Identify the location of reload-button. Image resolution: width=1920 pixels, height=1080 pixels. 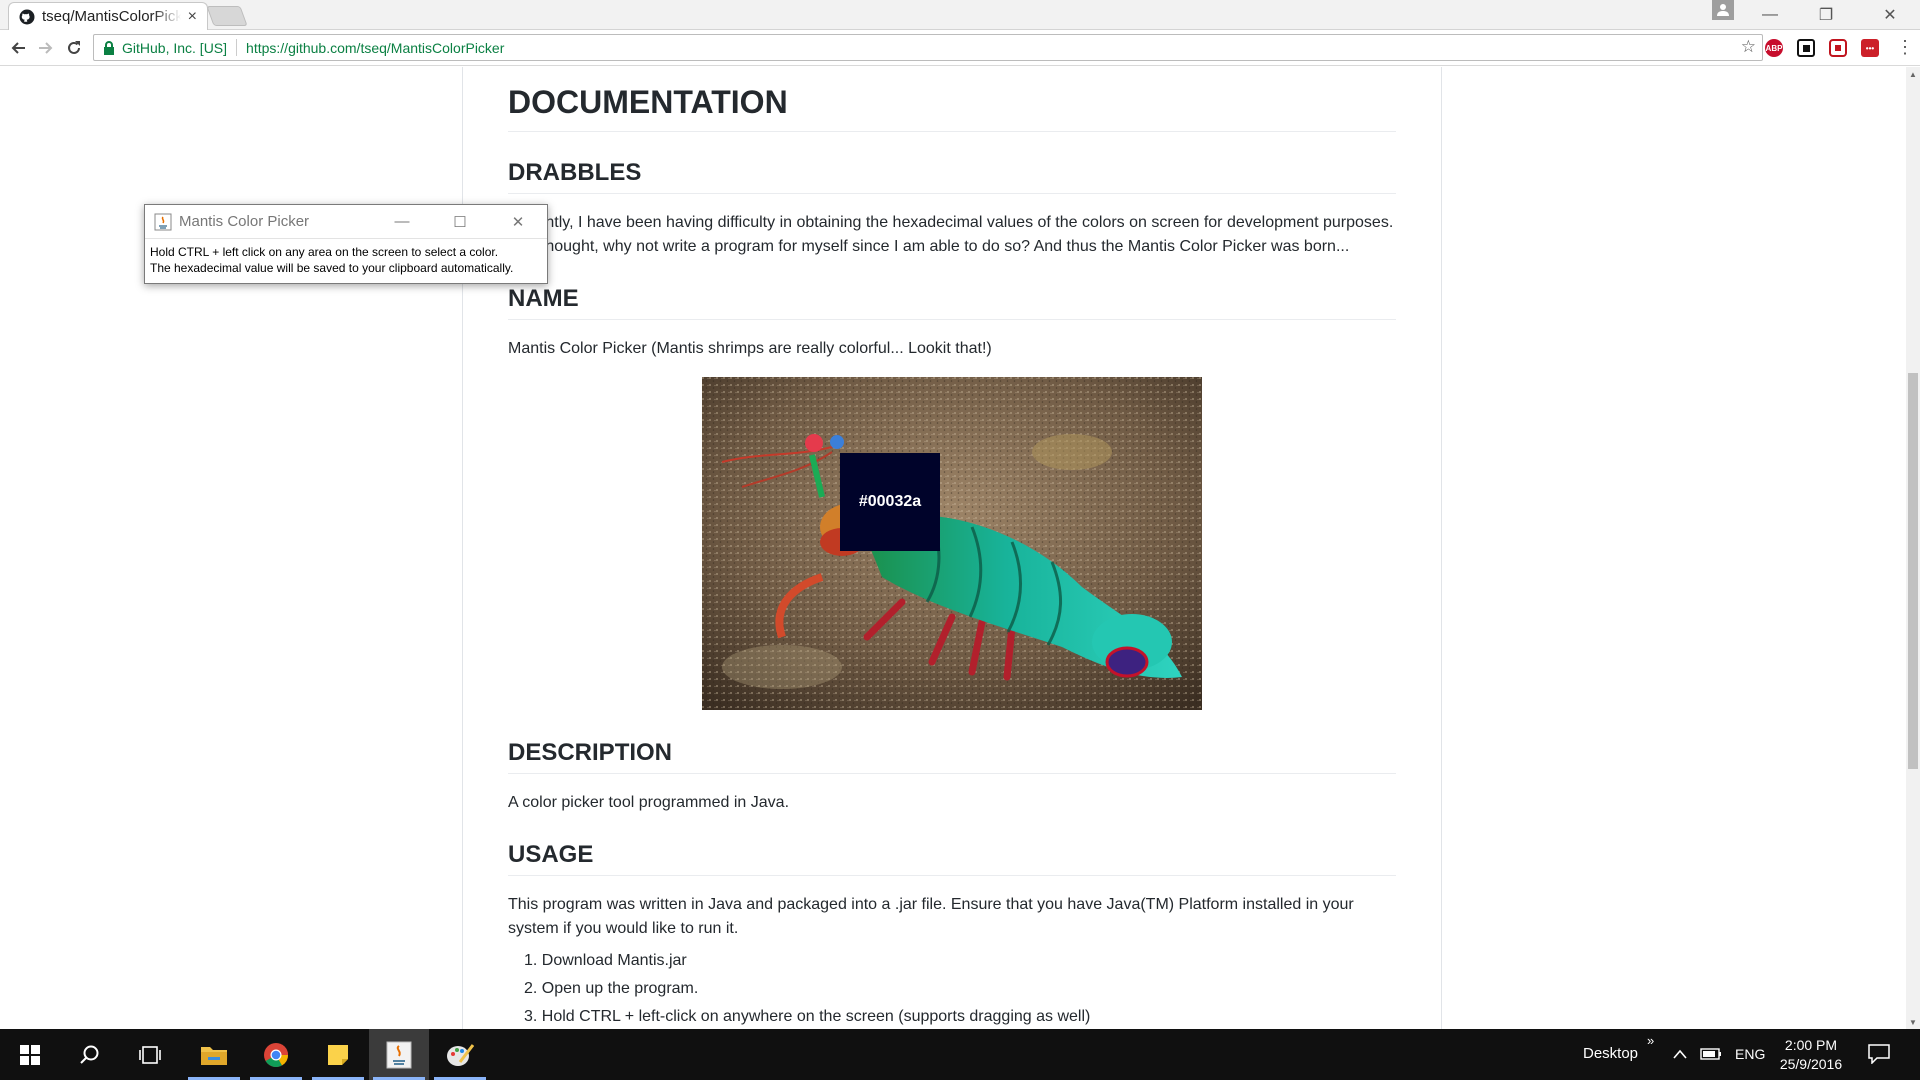
(74, 48).